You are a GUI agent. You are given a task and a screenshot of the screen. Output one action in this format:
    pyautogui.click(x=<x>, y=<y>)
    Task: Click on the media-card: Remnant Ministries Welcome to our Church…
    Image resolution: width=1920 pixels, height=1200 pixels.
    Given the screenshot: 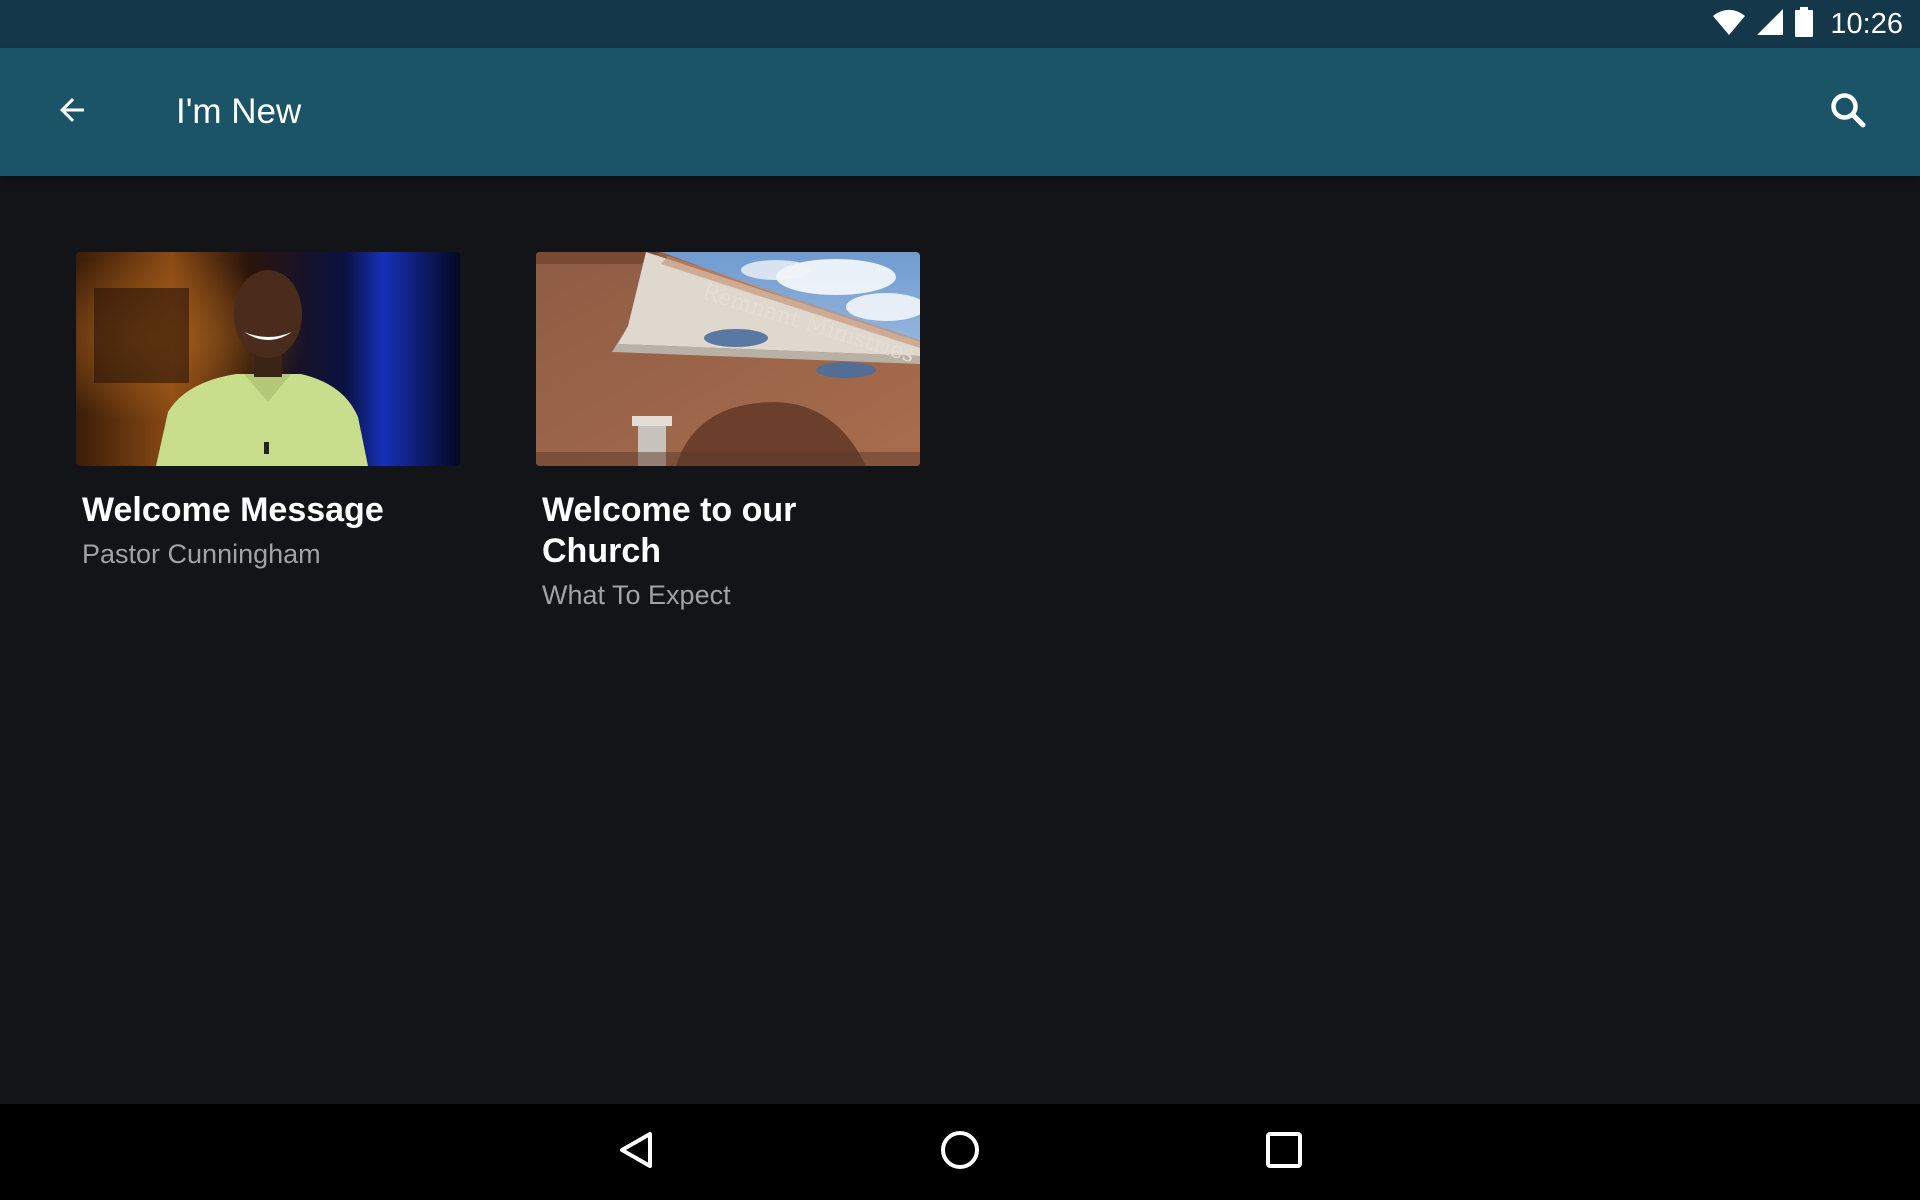 What is the action you would take?
    pyautogui.click(x=728, y=432)
    